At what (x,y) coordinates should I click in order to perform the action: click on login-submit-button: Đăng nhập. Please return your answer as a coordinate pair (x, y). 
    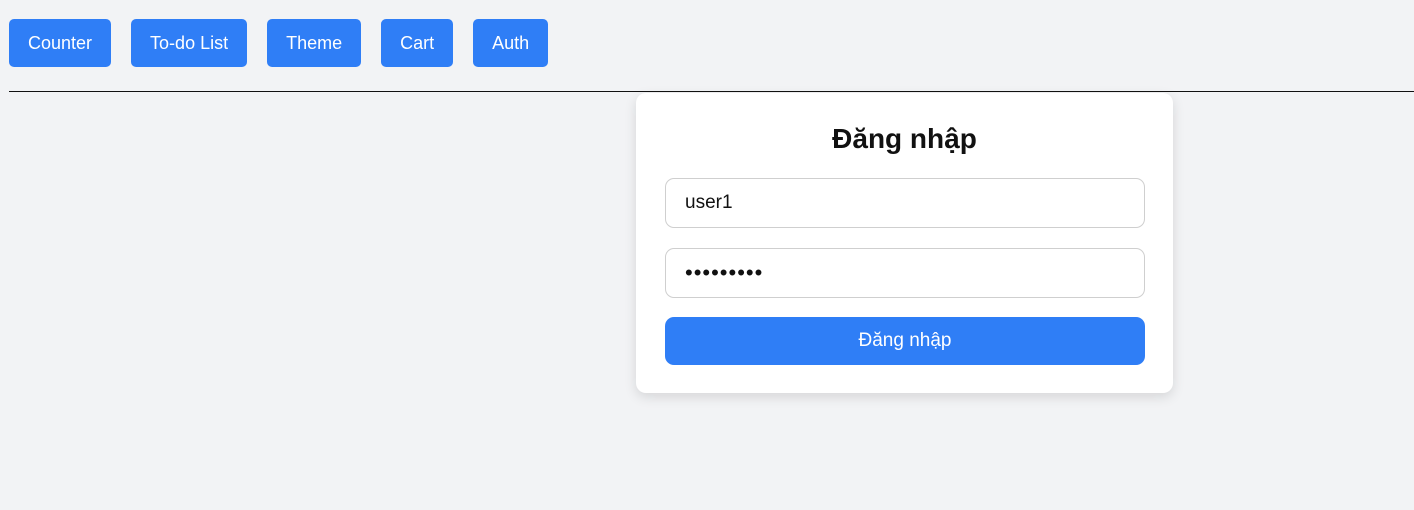
    Looking at the image, I should click on (905, 341).